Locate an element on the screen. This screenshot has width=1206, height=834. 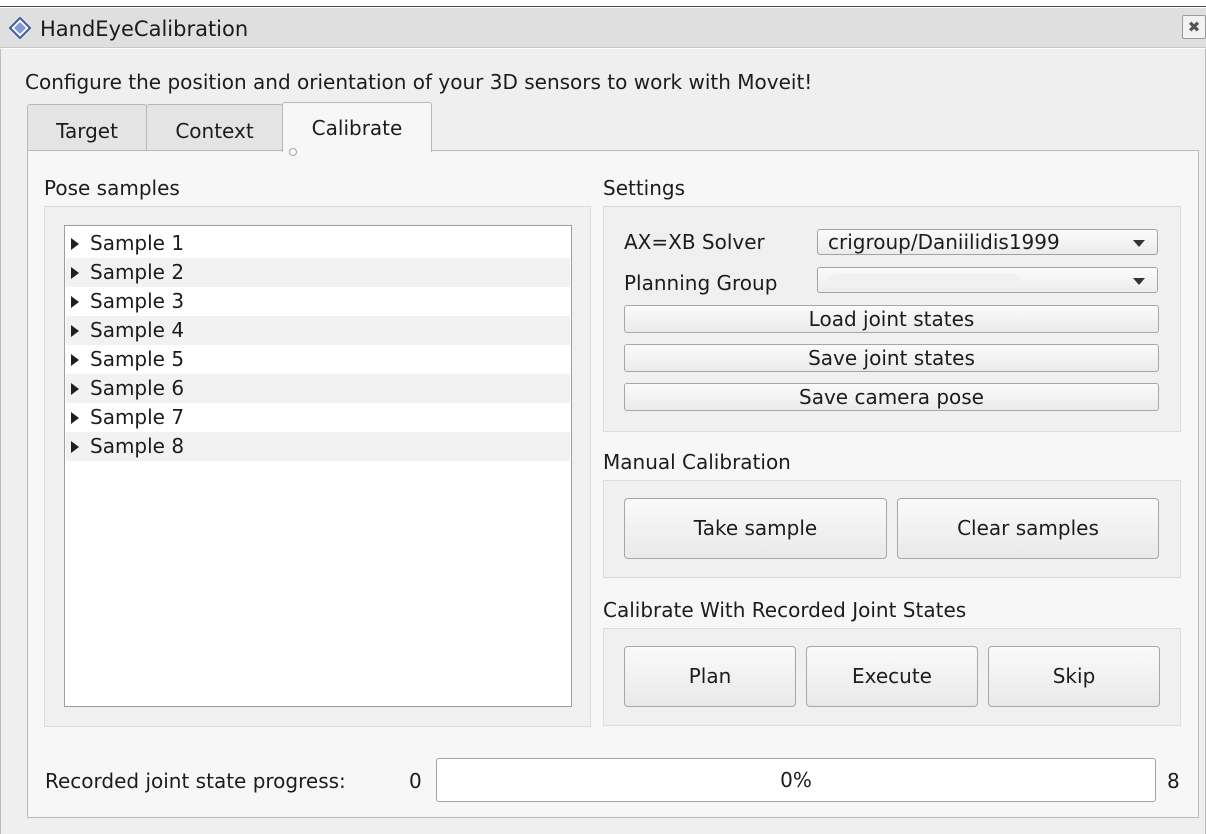
window-title: HandEyeCalibration is located at coordinates (144, 29).